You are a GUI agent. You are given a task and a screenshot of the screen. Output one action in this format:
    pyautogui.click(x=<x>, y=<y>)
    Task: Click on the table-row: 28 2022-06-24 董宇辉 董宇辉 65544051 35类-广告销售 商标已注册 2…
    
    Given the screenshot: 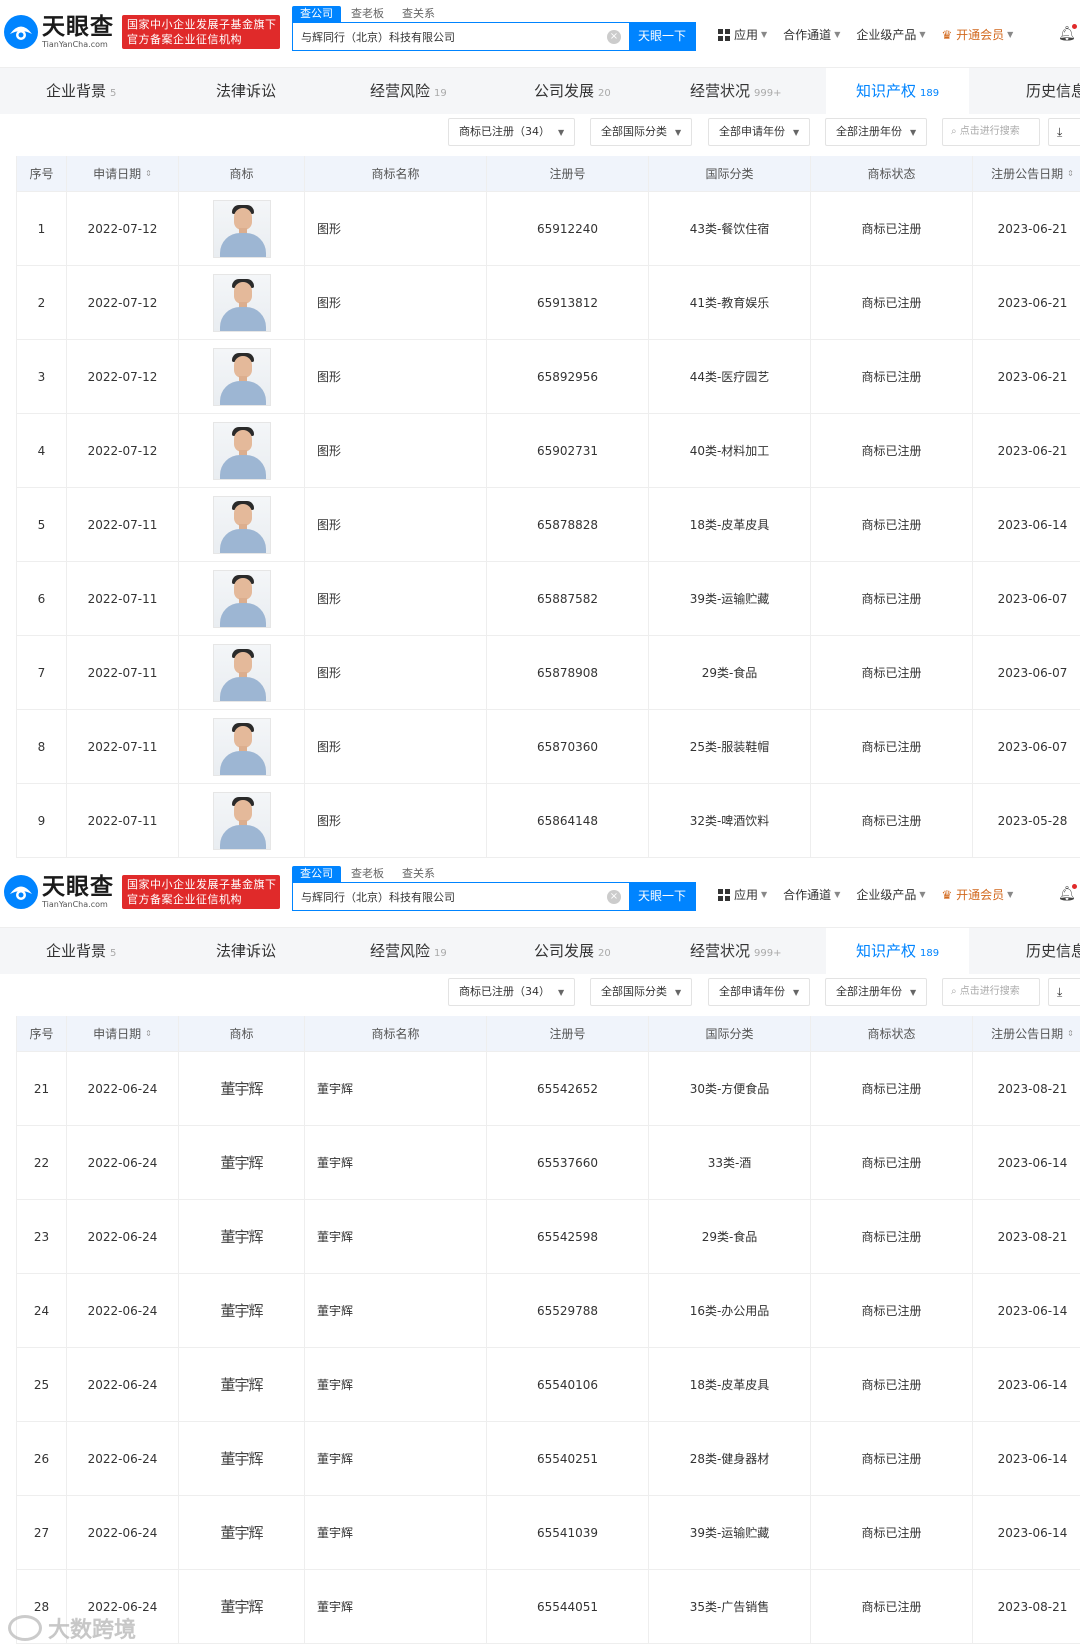 What is the action you would take?
    pyautogui.click(x=548, y=1607)
    